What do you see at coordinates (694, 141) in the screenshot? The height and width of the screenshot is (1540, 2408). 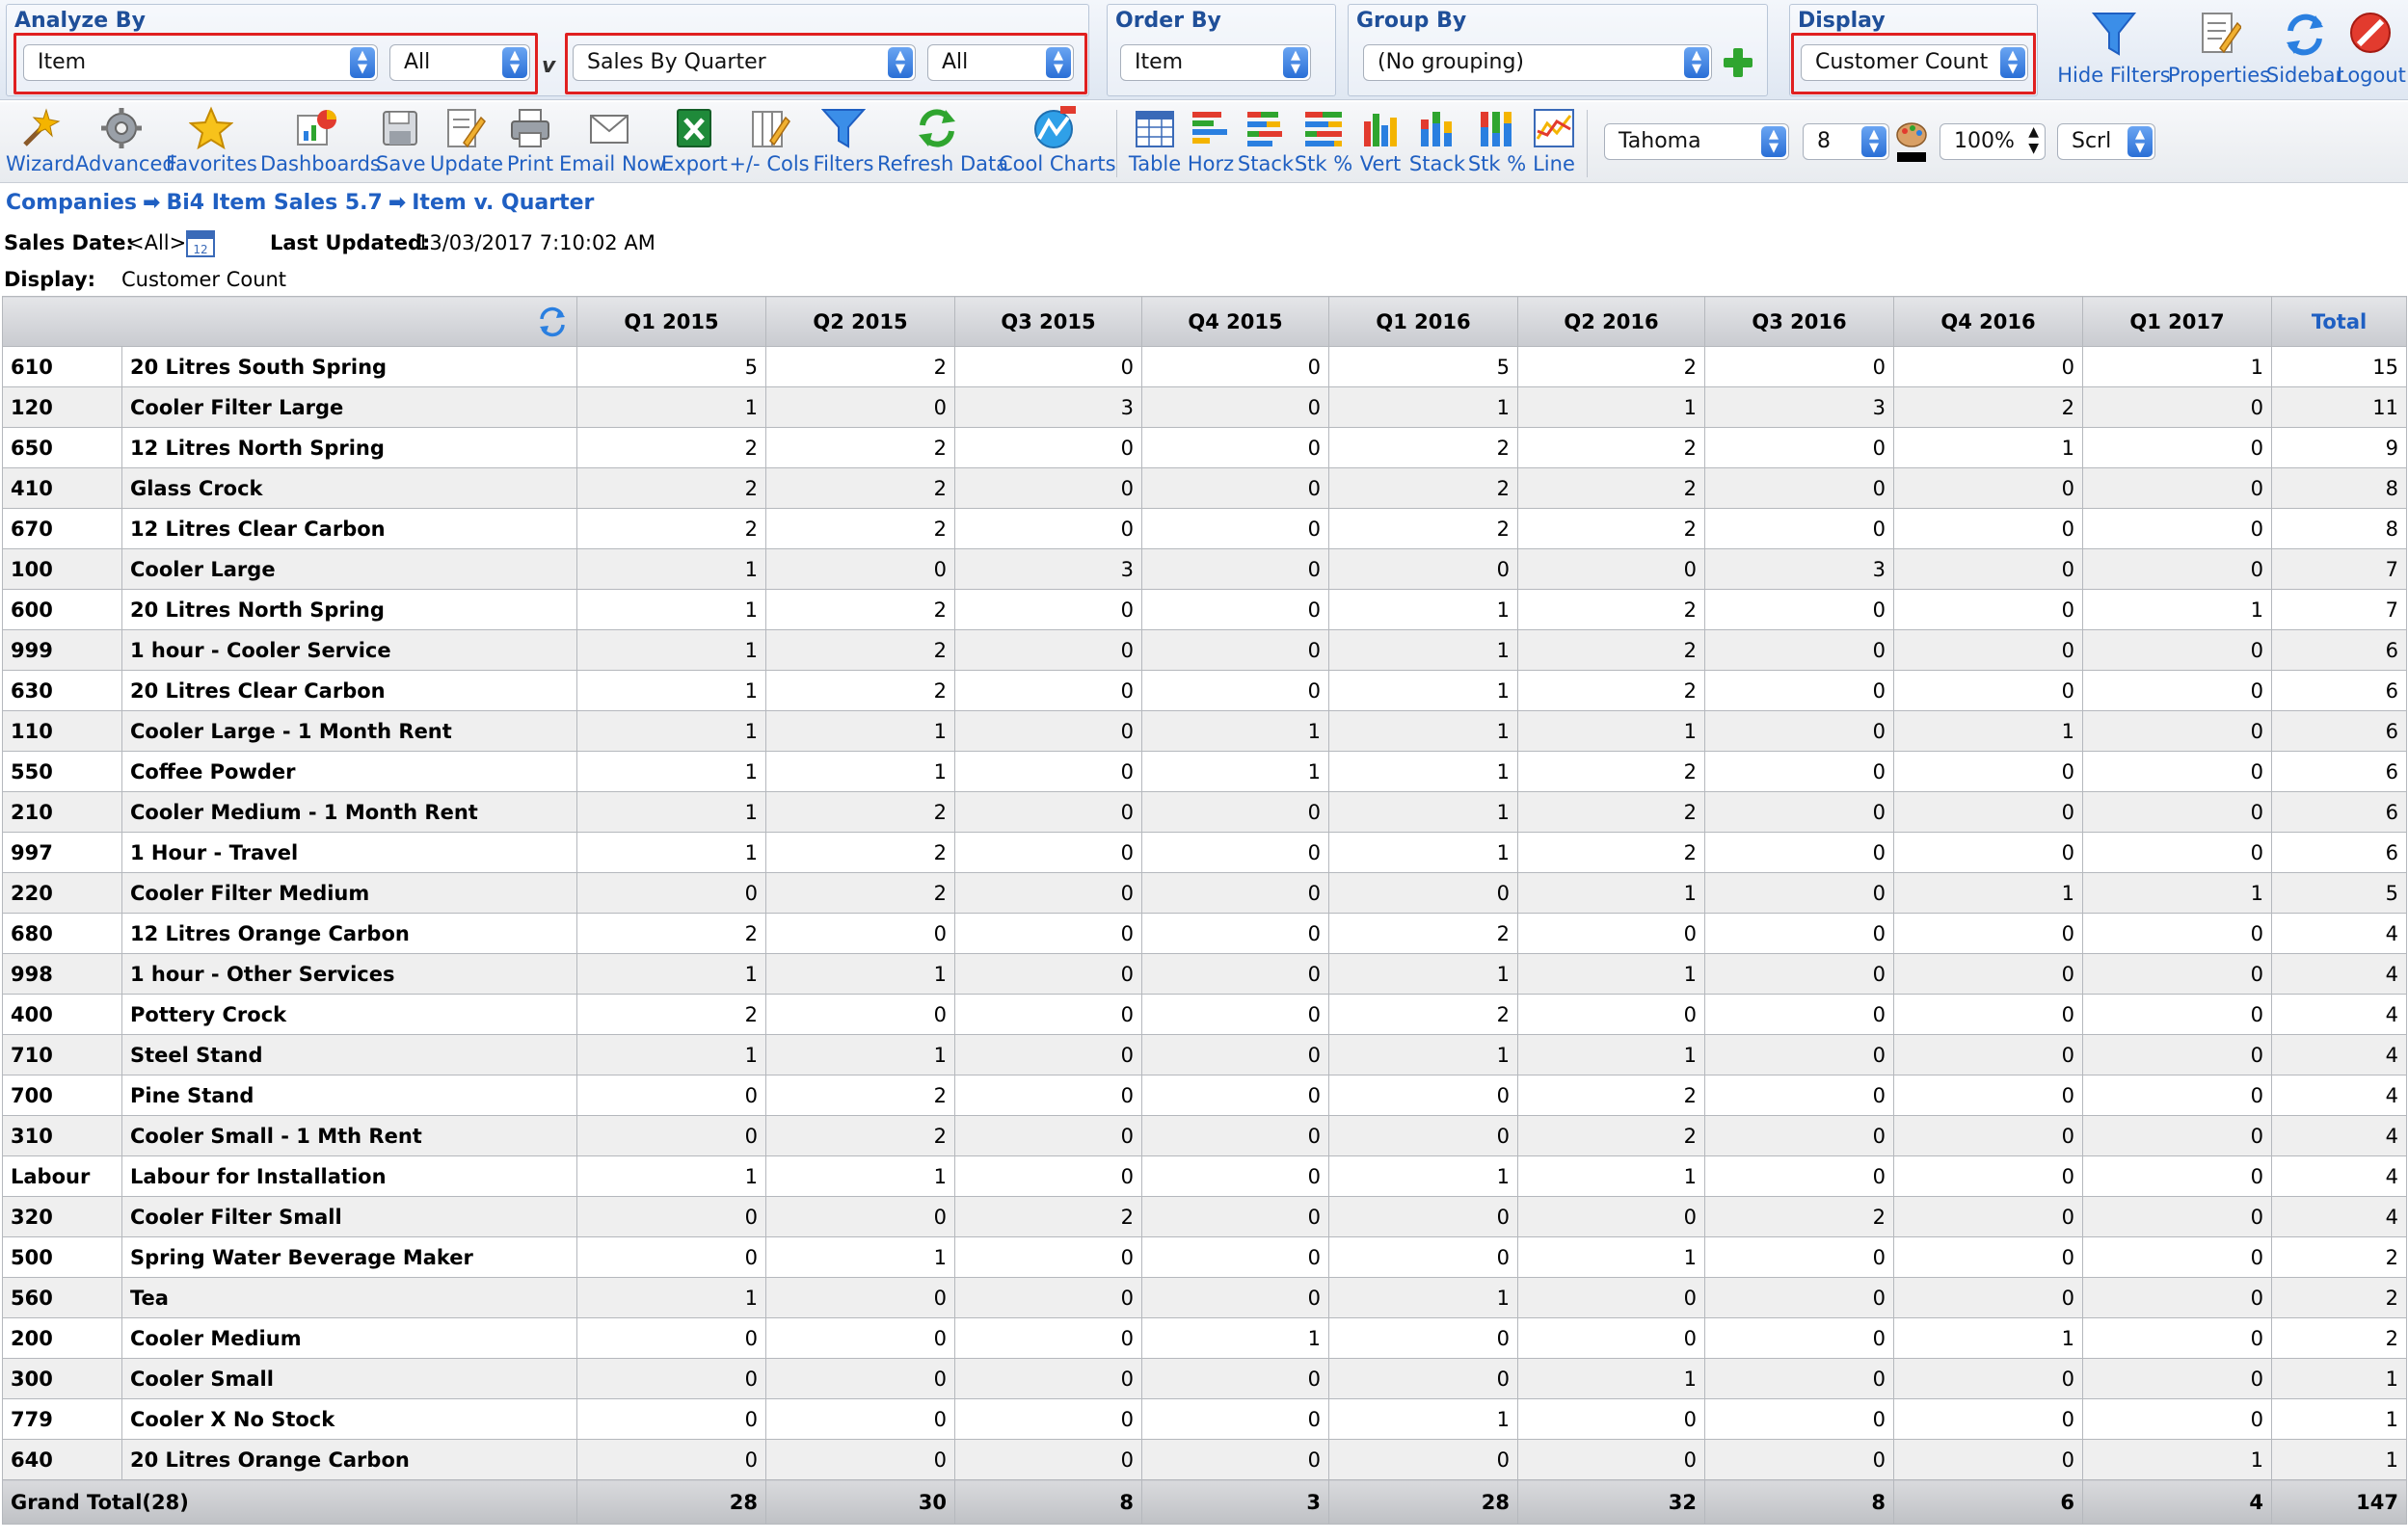 I see `export-button: Export` at bounding box center [694, 141].